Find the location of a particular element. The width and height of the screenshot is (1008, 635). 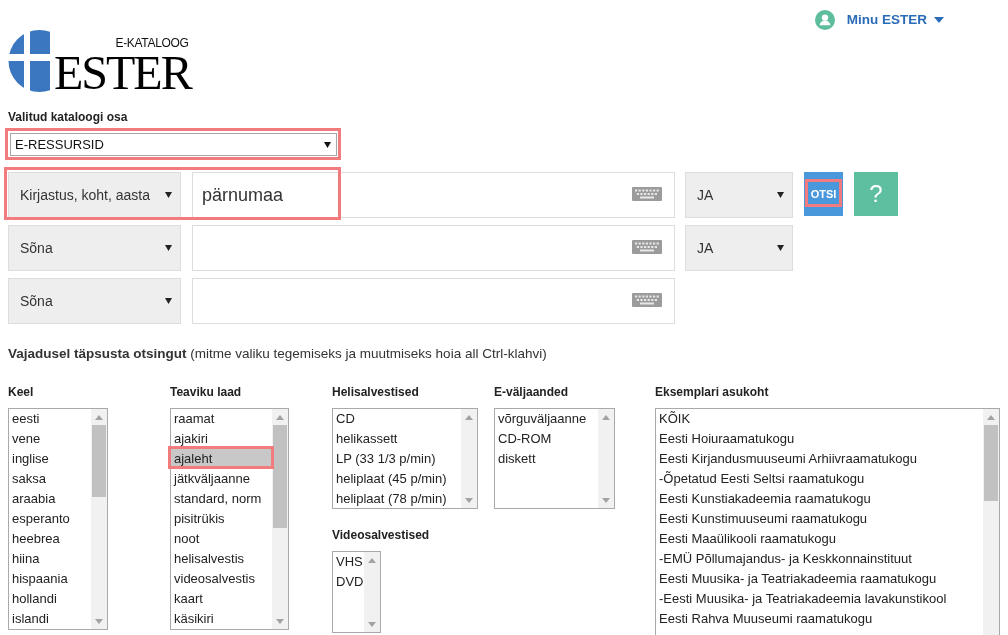

list-option: jätkväljaanne is located at coordinates (221, 479).